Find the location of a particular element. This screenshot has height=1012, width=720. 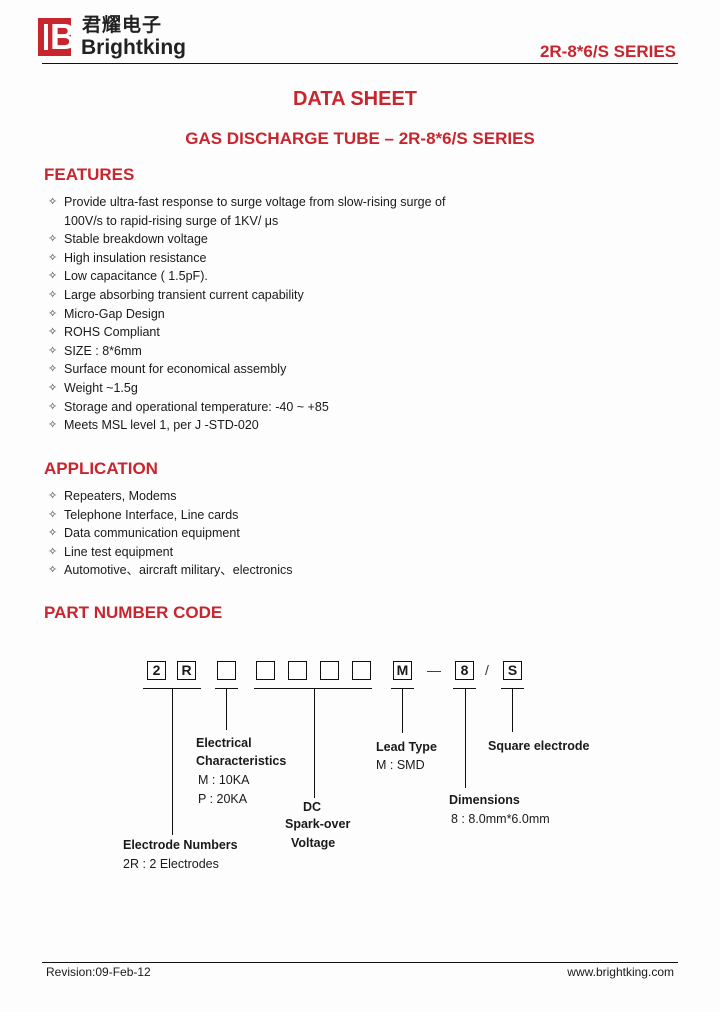

feature-item: ✧ Low capacitance ( 1.5pF). is located at coordinates (246, 276).